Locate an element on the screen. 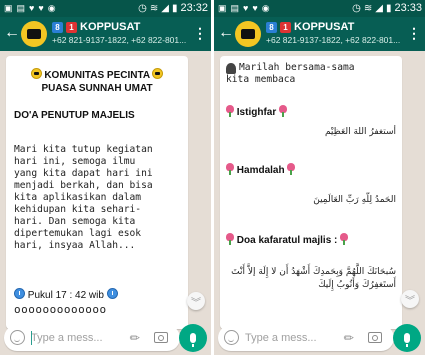 Image resolution: width=425 pixels, height=355 pixels. status-bar: ▣ ▤ ♥ ♥ ◉ ◷ ≋ ◢ ▮ 23:32 is located at coordinates (105, 8).